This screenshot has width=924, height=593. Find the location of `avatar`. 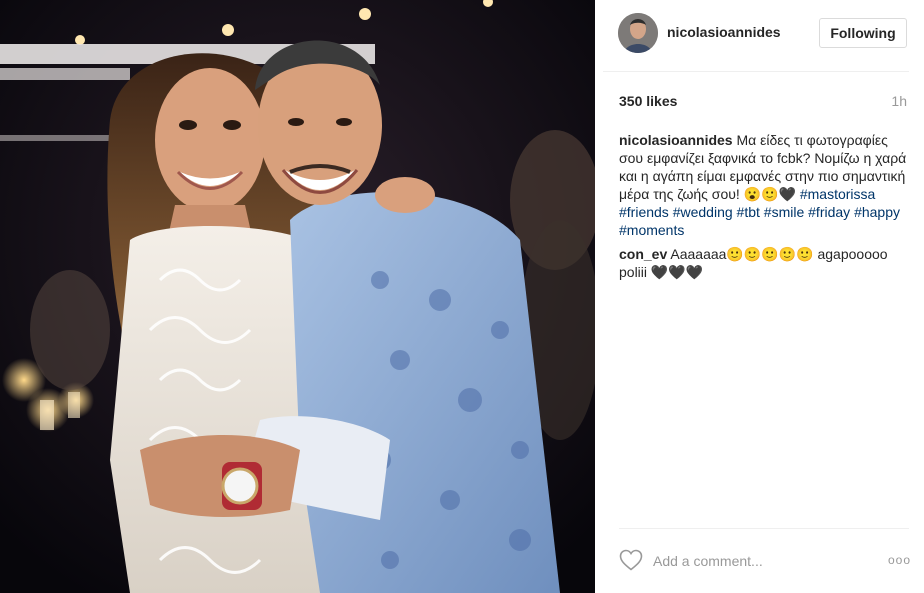

avatar is located at coordinates (638, 33).